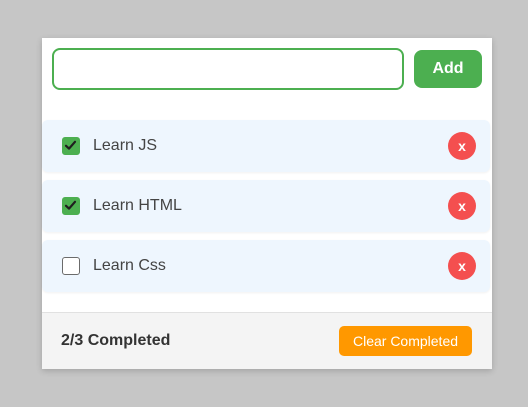 The width and height of the screenshot is (528, 407). I want to click on todo-item: Learn Css x, so click(266, 266).